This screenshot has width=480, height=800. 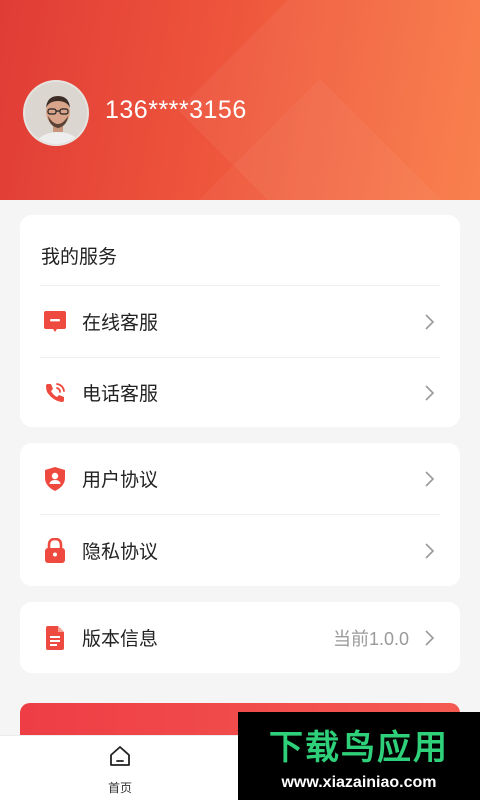 I want to click on phone-service-item: 电话客服, so click(x=240, y=392).